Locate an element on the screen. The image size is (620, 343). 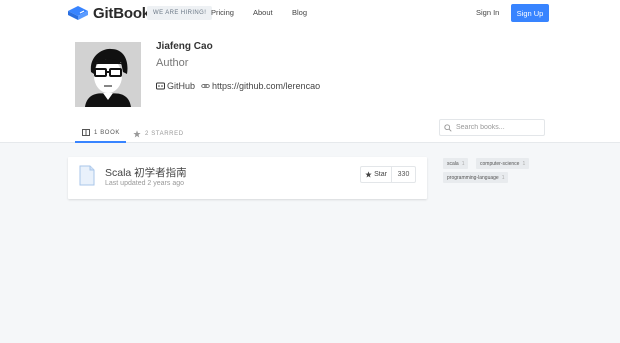
github-link: GitHub is located at coordinates (175, 86).